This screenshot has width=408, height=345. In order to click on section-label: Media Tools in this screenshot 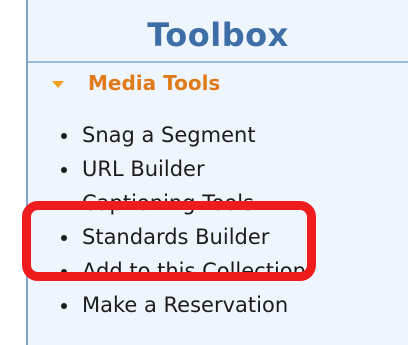, I will do `click(154, 83)`.